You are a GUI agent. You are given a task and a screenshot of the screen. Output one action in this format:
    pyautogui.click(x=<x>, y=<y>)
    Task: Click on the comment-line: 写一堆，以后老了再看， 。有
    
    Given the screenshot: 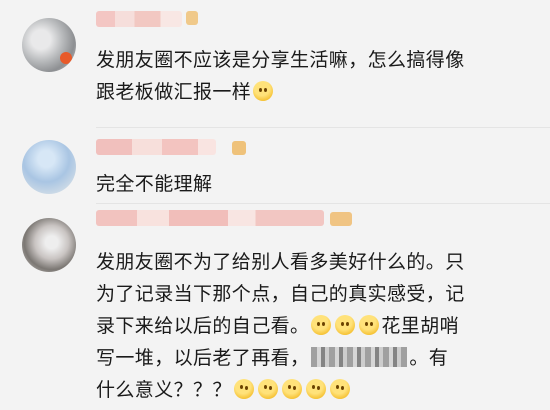 What is the action you would take?
    pyautogui.click(x=272, y=358)
    